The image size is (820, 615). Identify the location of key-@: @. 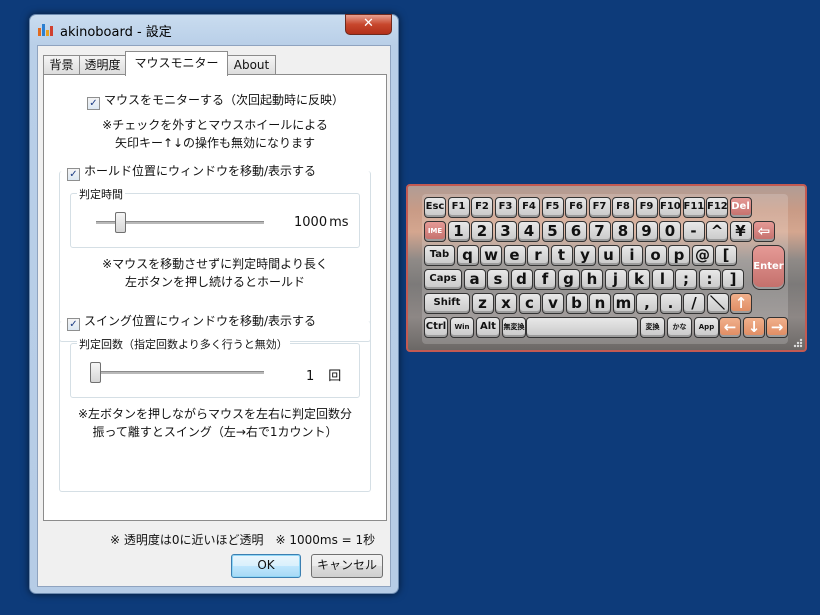
(702, 255).